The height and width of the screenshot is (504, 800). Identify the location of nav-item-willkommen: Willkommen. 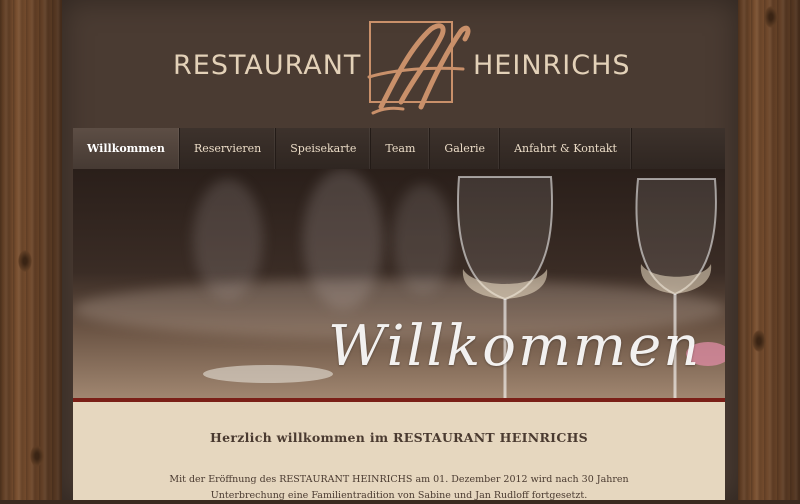
(126, 148).